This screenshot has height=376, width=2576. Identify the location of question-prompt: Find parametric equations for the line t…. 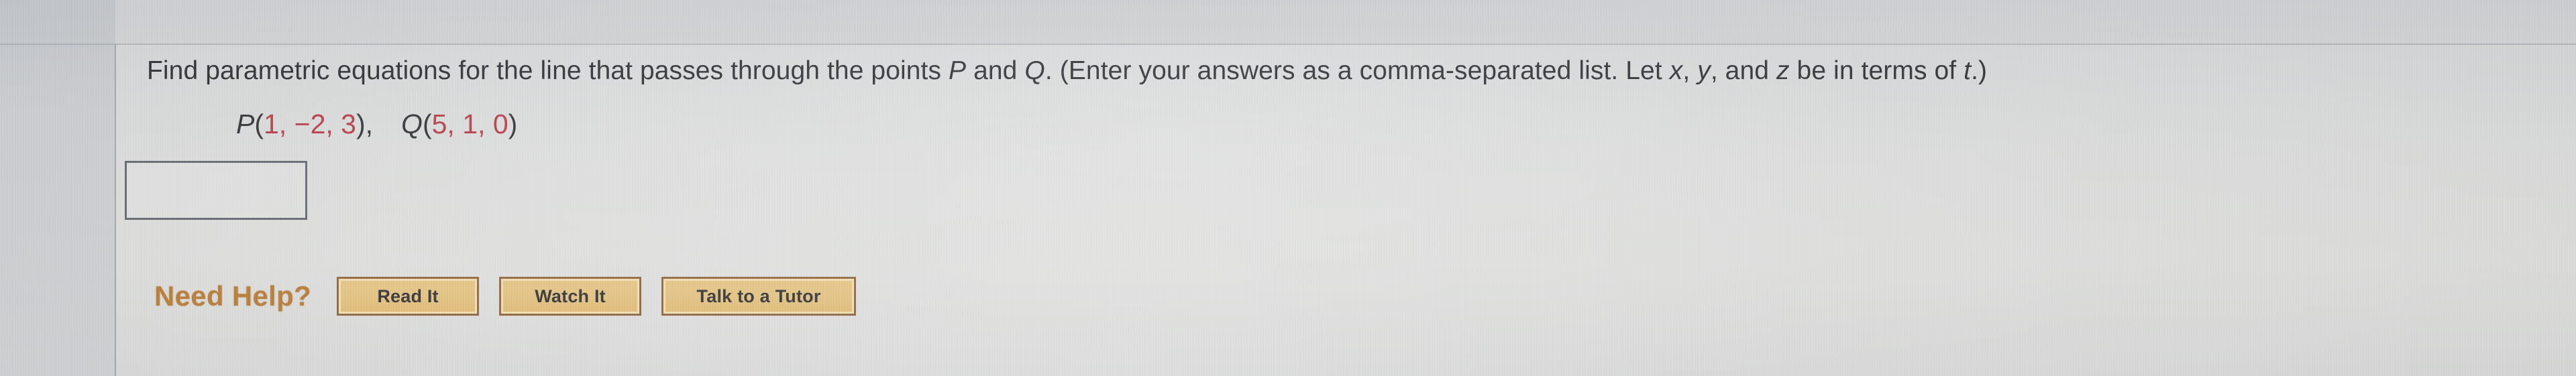
(1067, 71).